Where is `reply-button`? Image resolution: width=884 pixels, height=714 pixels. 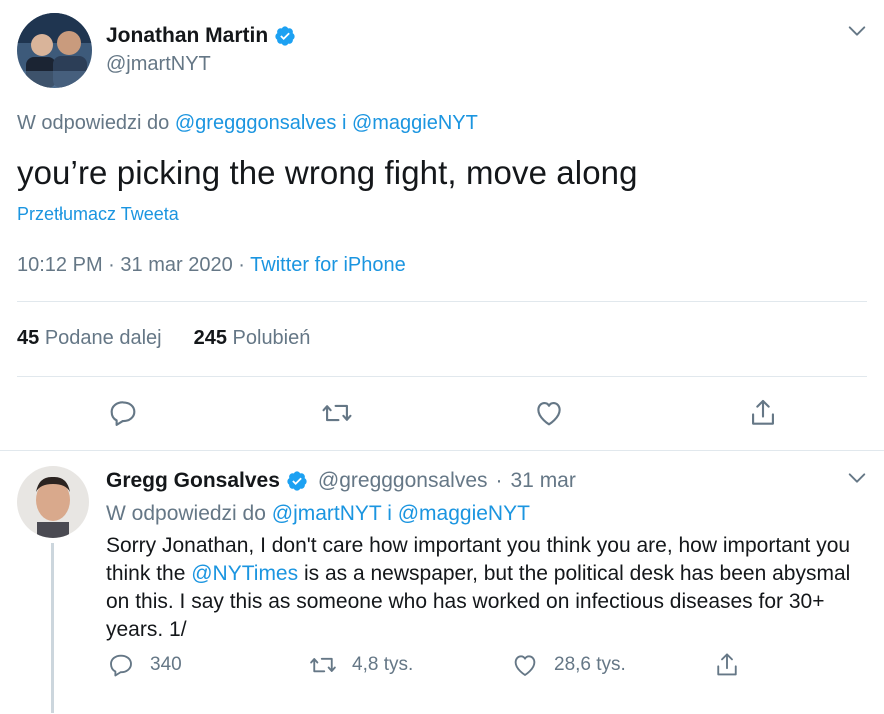 reply-button is located at coordinates (123, 413).